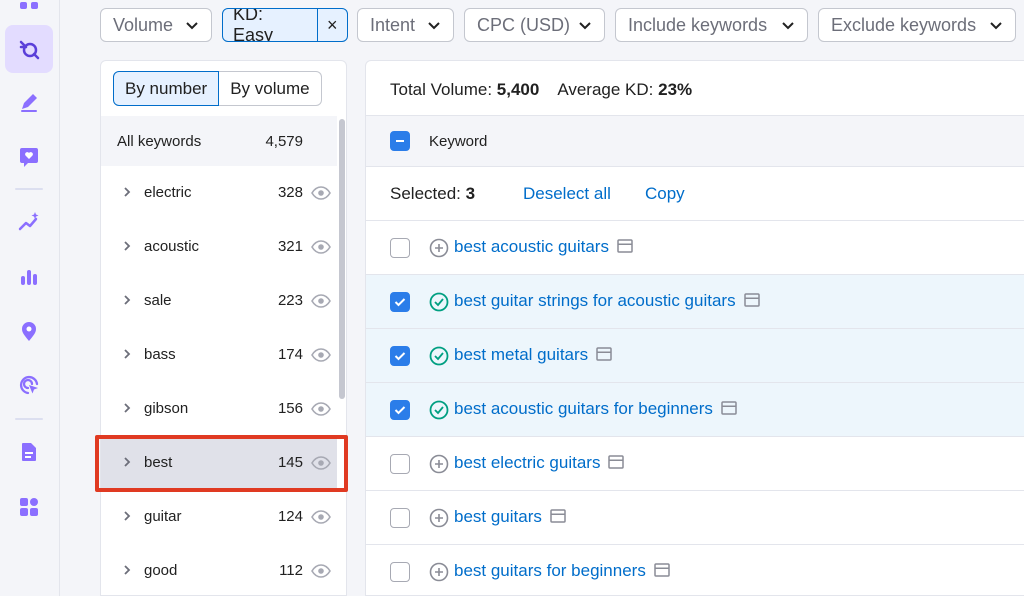  What do you see at coordinates (29, 102) in the screenshot?
I see `edit-icon` at bounding box center [29, 102].